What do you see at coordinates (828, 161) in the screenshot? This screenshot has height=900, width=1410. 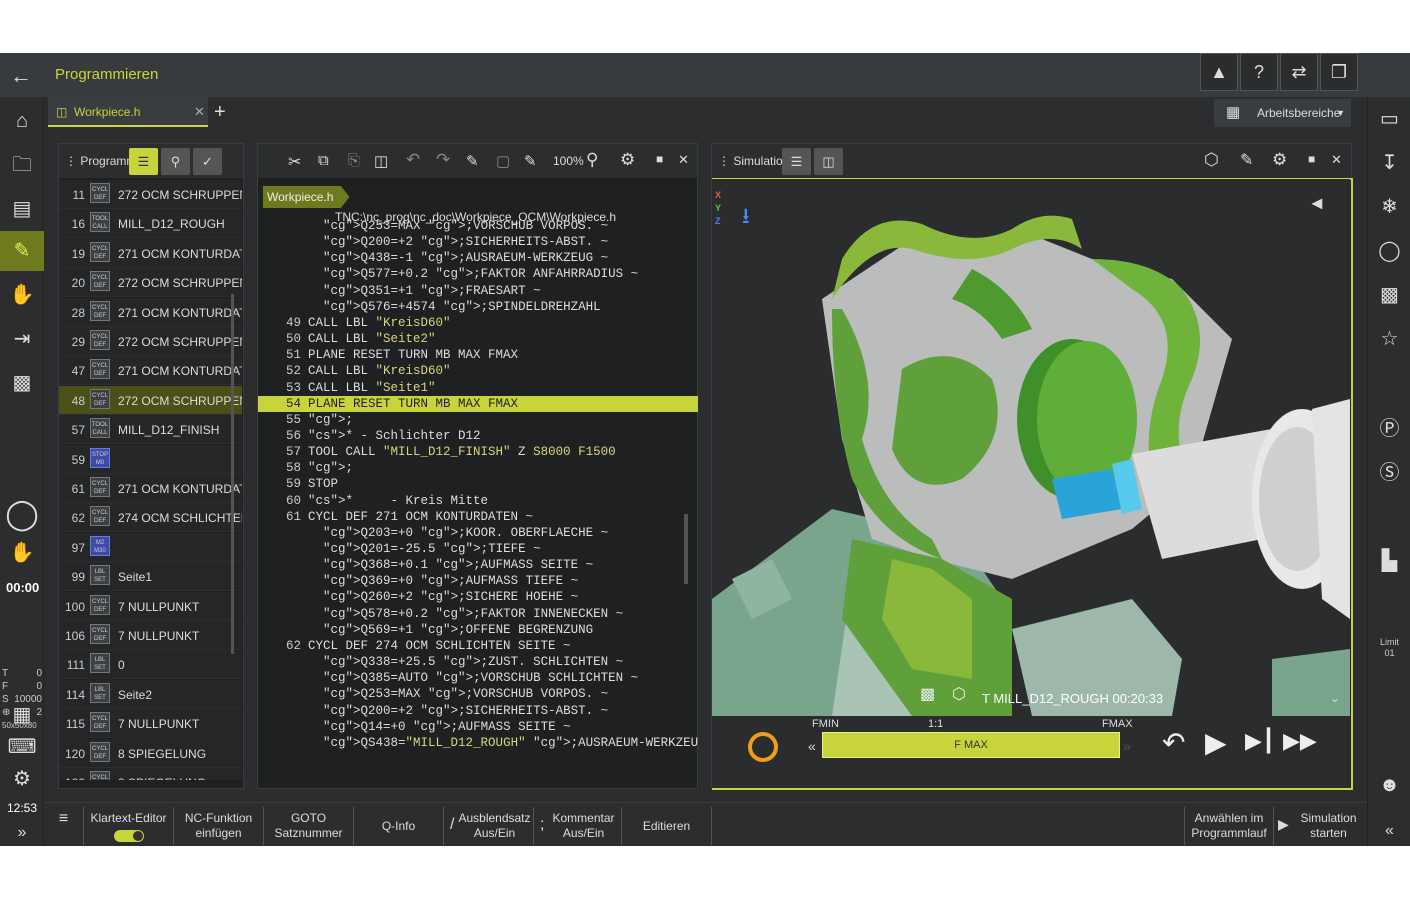 I see `toolbox-icon: ◫` at bounding box center [828, 161].